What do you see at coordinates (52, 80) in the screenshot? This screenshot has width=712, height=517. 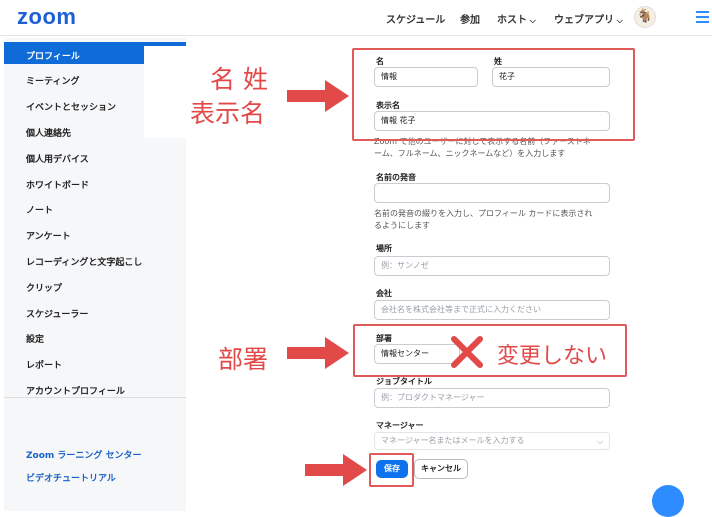 I see `sidebar-item-meetings: ミーティング` at bounding box center [52, 80].